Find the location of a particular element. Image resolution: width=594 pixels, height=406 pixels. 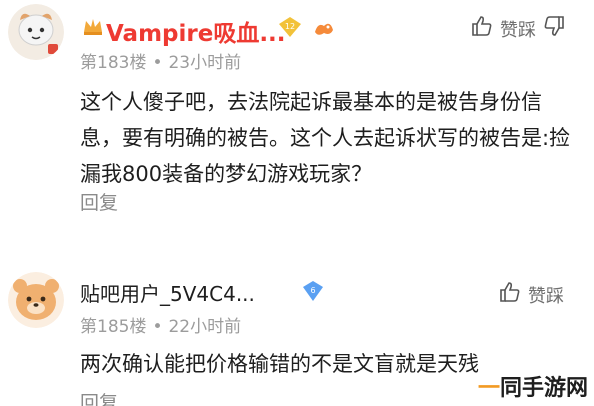

watermark-first-char: 一 is located at coordinates (488, 388).